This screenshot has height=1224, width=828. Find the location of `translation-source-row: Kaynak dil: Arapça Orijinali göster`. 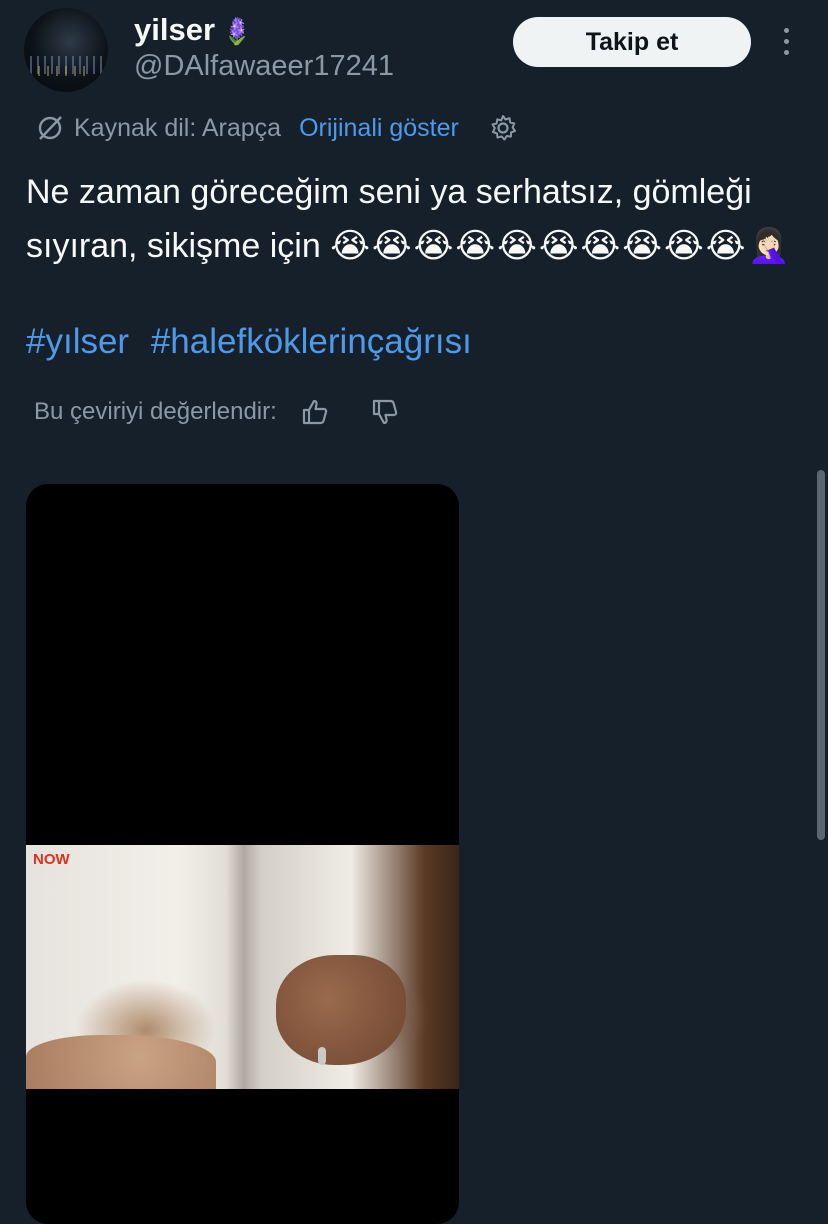

translation-source-row: Kaynak dil: Arapça Orijinali göster is located at coordinates (276, 128).